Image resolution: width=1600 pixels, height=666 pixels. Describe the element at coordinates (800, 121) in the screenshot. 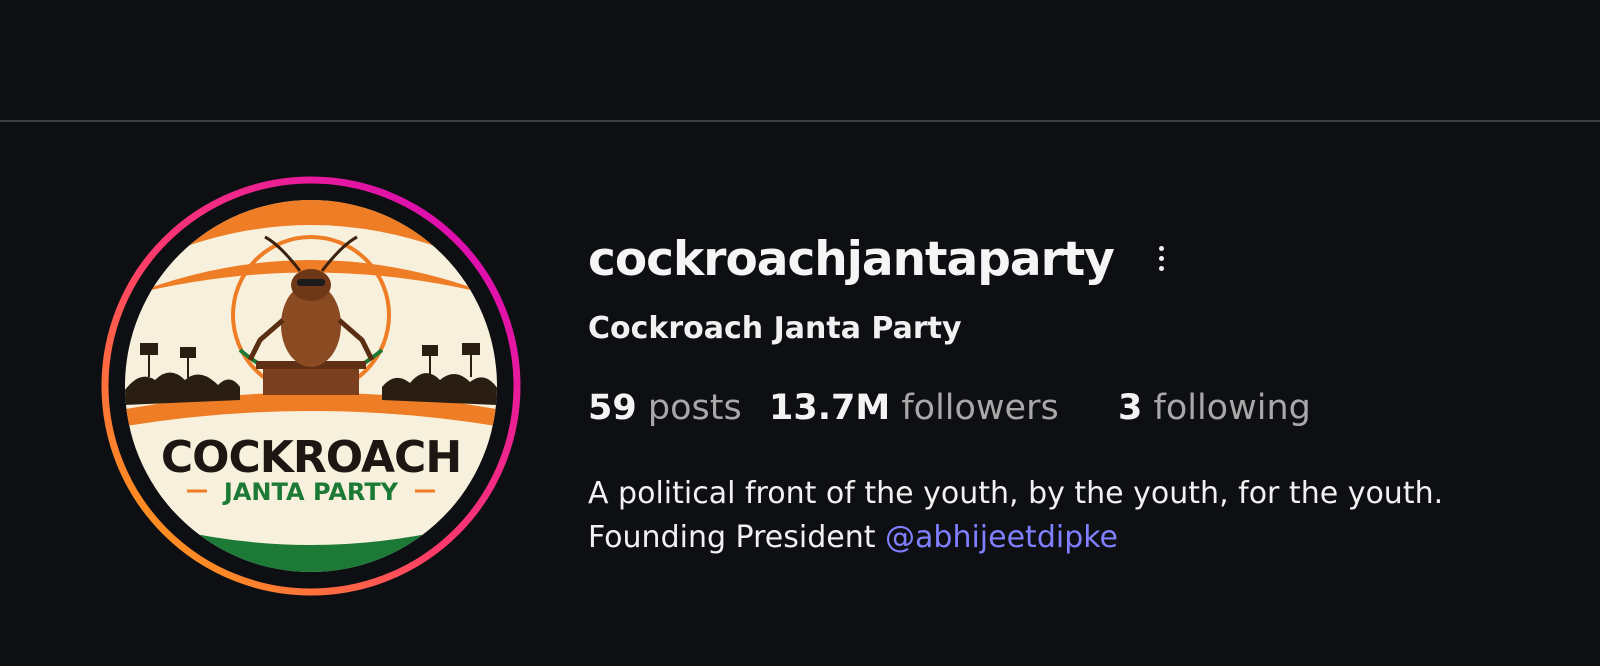

I see `header-divider` at that location.